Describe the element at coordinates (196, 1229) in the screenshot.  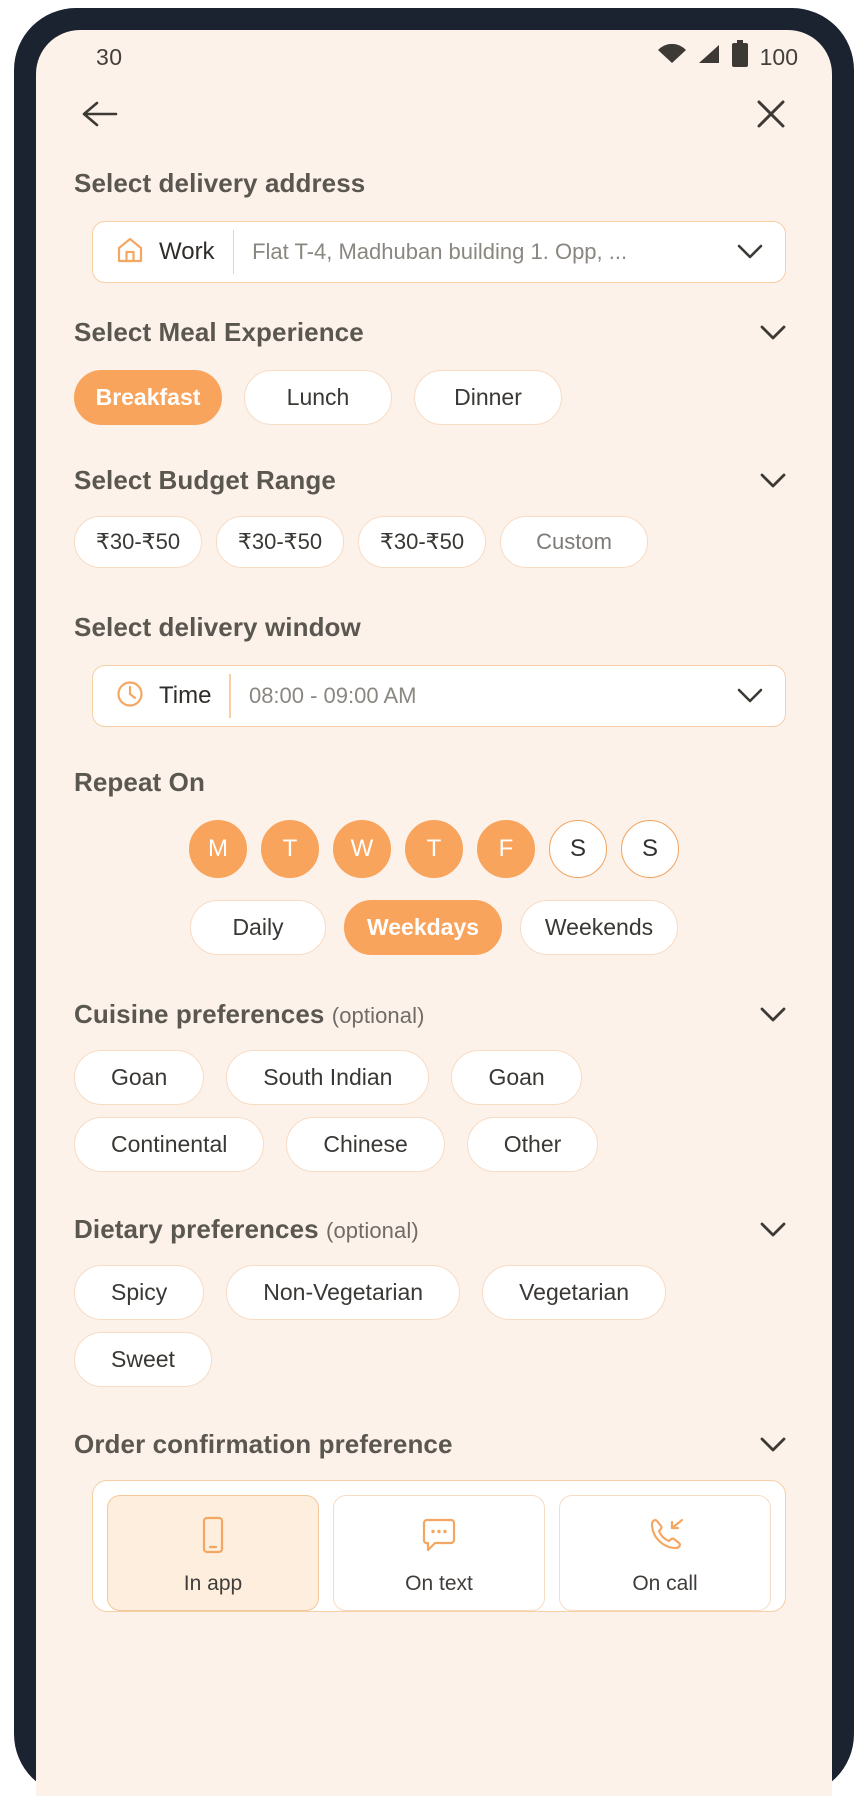
I see `dietary-title-text: Dietary preferences` at that location.